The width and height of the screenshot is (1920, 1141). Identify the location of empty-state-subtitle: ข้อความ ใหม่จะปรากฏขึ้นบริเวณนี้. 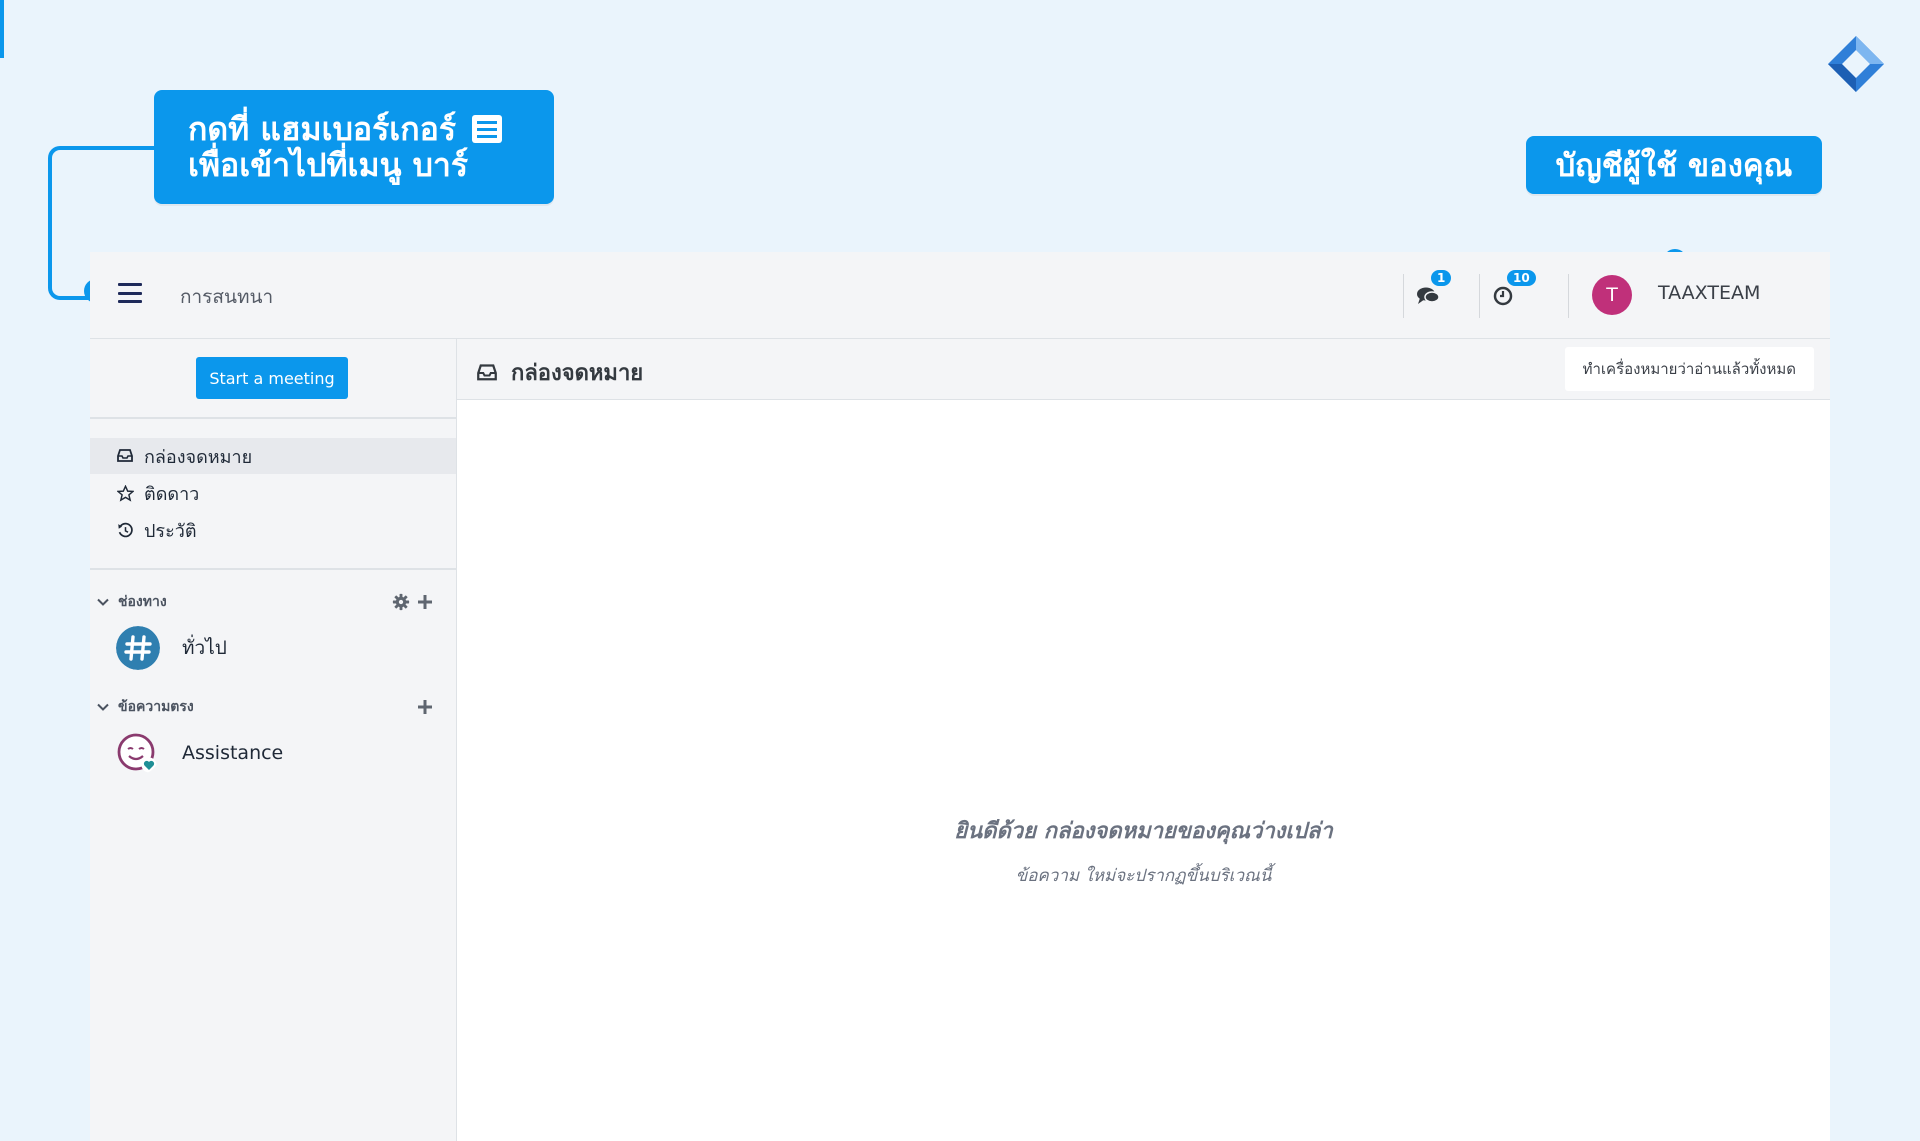
(1143, 876).